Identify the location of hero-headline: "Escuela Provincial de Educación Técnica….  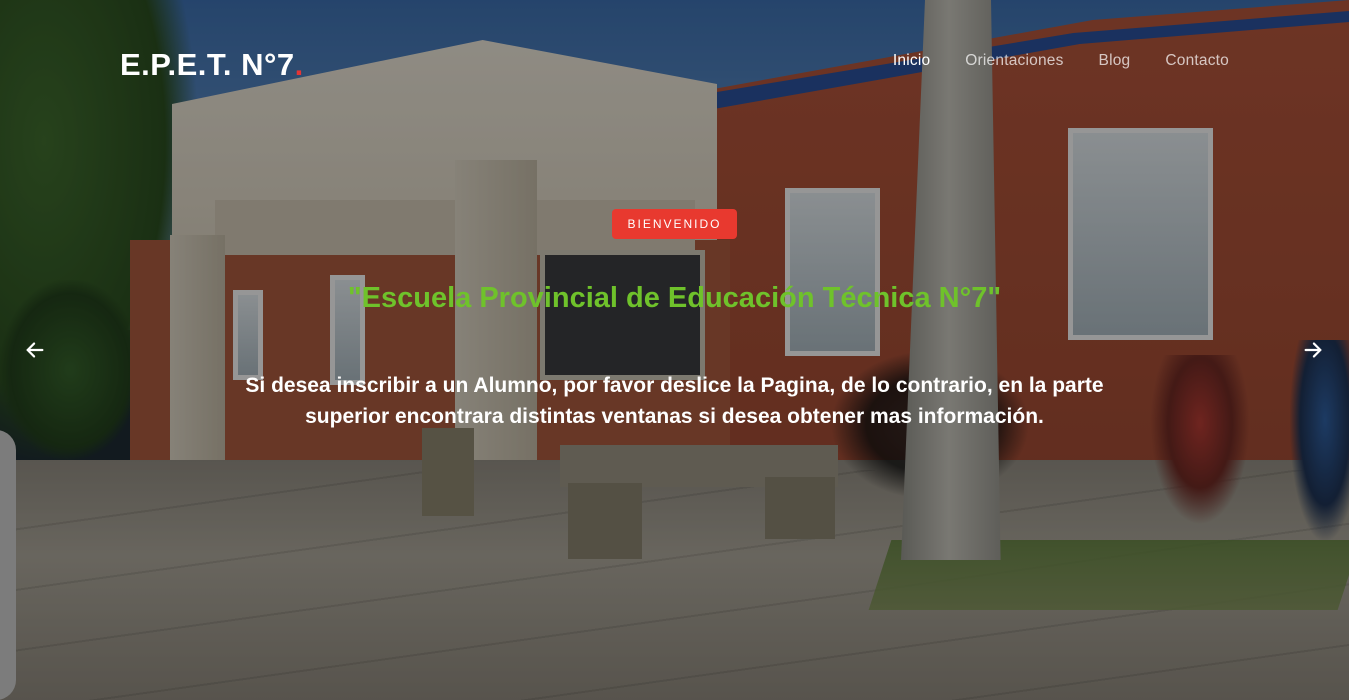
(674, 298).